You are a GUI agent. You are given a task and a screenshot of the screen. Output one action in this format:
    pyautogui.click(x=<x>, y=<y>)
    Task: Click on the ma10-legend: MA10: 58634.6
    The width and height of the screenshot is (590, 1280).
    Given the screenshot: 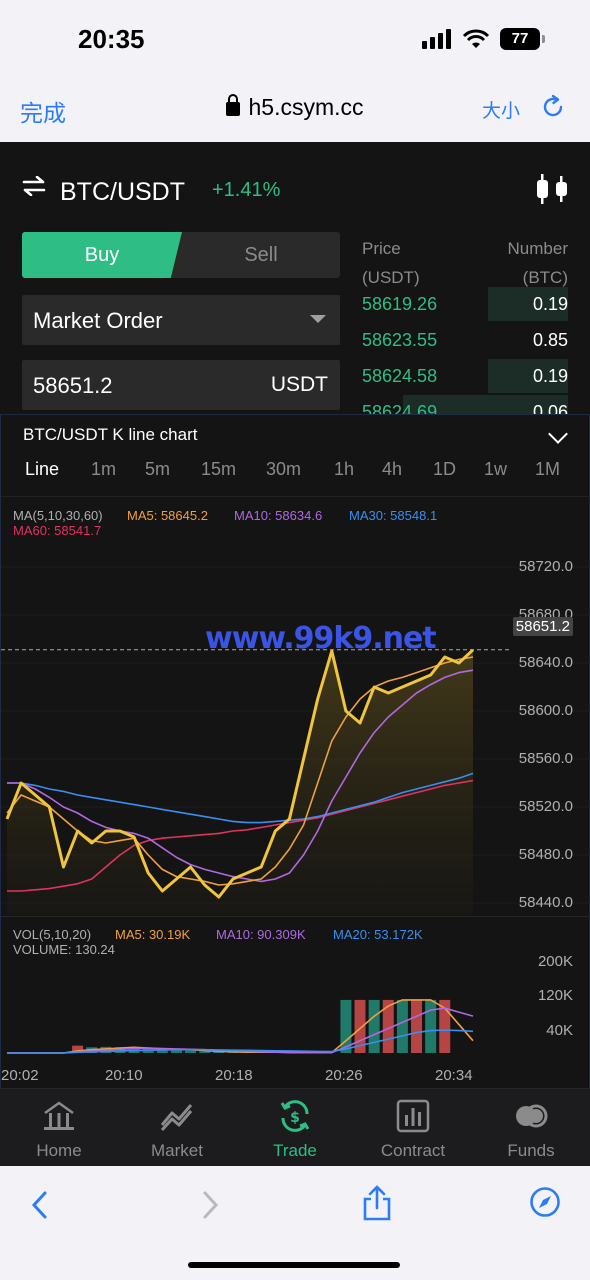 What is the action you would take?
    pyautogui.click(x=278, y=515)
    